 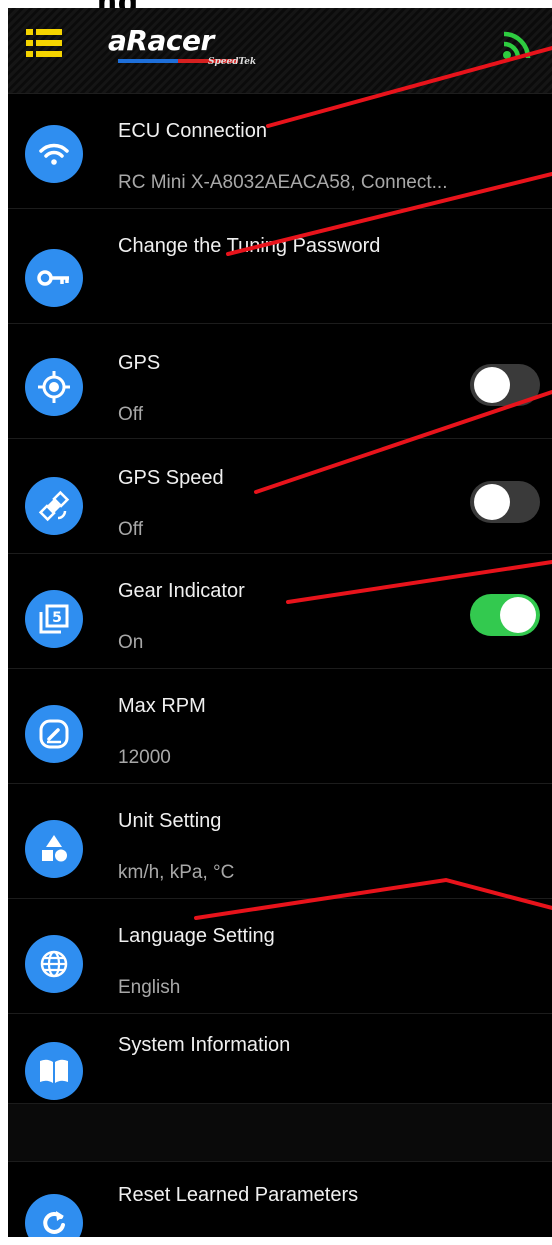 What do you see at coordinates (54, 387) in the screenshot?
I see `gps-target-icon` at bounding box center [54, 387].